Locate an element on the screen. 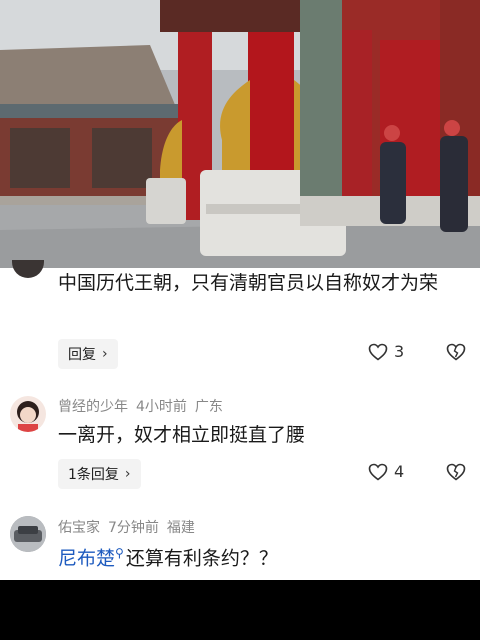 This screenshot has width=480, height=640. comment-text: 中国历代王朝，只有清朝官员以自称奴才为荣 is located at coordinates (248, 283).